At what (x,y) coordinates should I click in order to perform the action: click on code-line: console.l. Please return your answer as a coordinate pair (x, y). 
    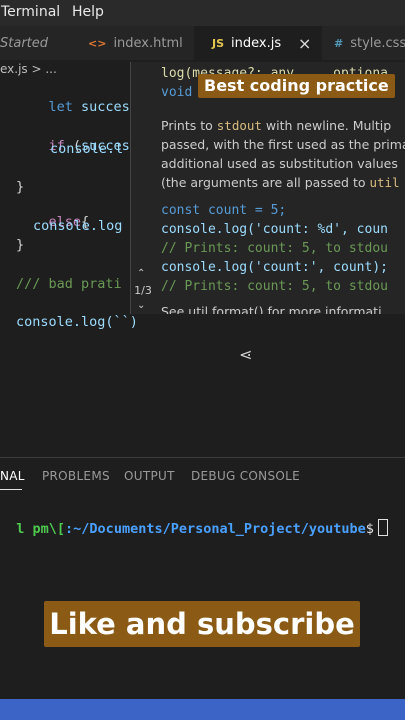
    Looking at the image, I should click on (87, 149).